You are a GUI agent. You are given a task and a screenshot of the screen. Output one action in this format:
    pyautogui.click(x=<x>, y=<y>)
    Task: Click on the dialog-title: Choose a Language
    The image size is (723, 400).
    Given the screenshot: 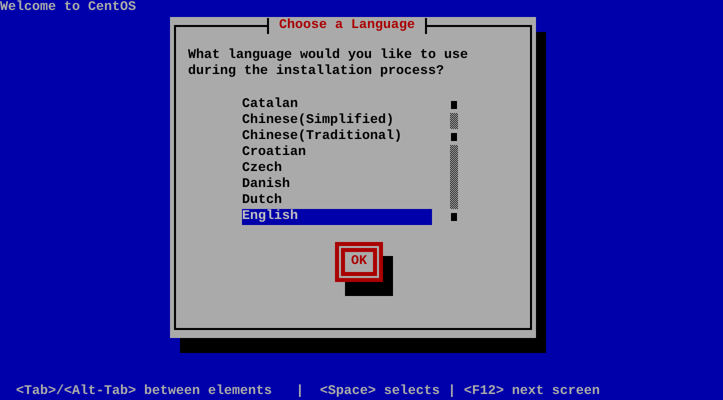 What is the action you would take?
    pyautogui.click(x=347, y=26)
    